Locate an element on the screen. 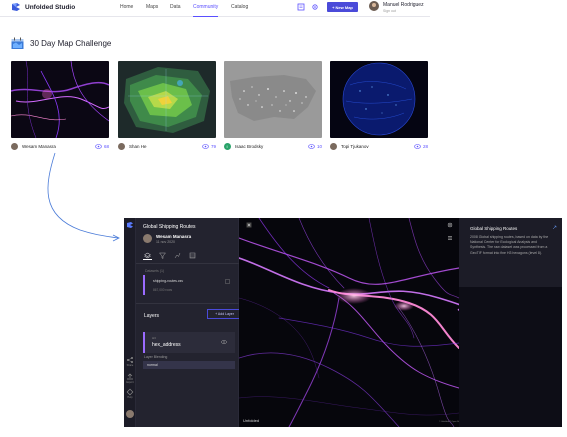 The width and height of the screenshot is (567, 437). app-logo-icon is located at coordinates (130, 225).